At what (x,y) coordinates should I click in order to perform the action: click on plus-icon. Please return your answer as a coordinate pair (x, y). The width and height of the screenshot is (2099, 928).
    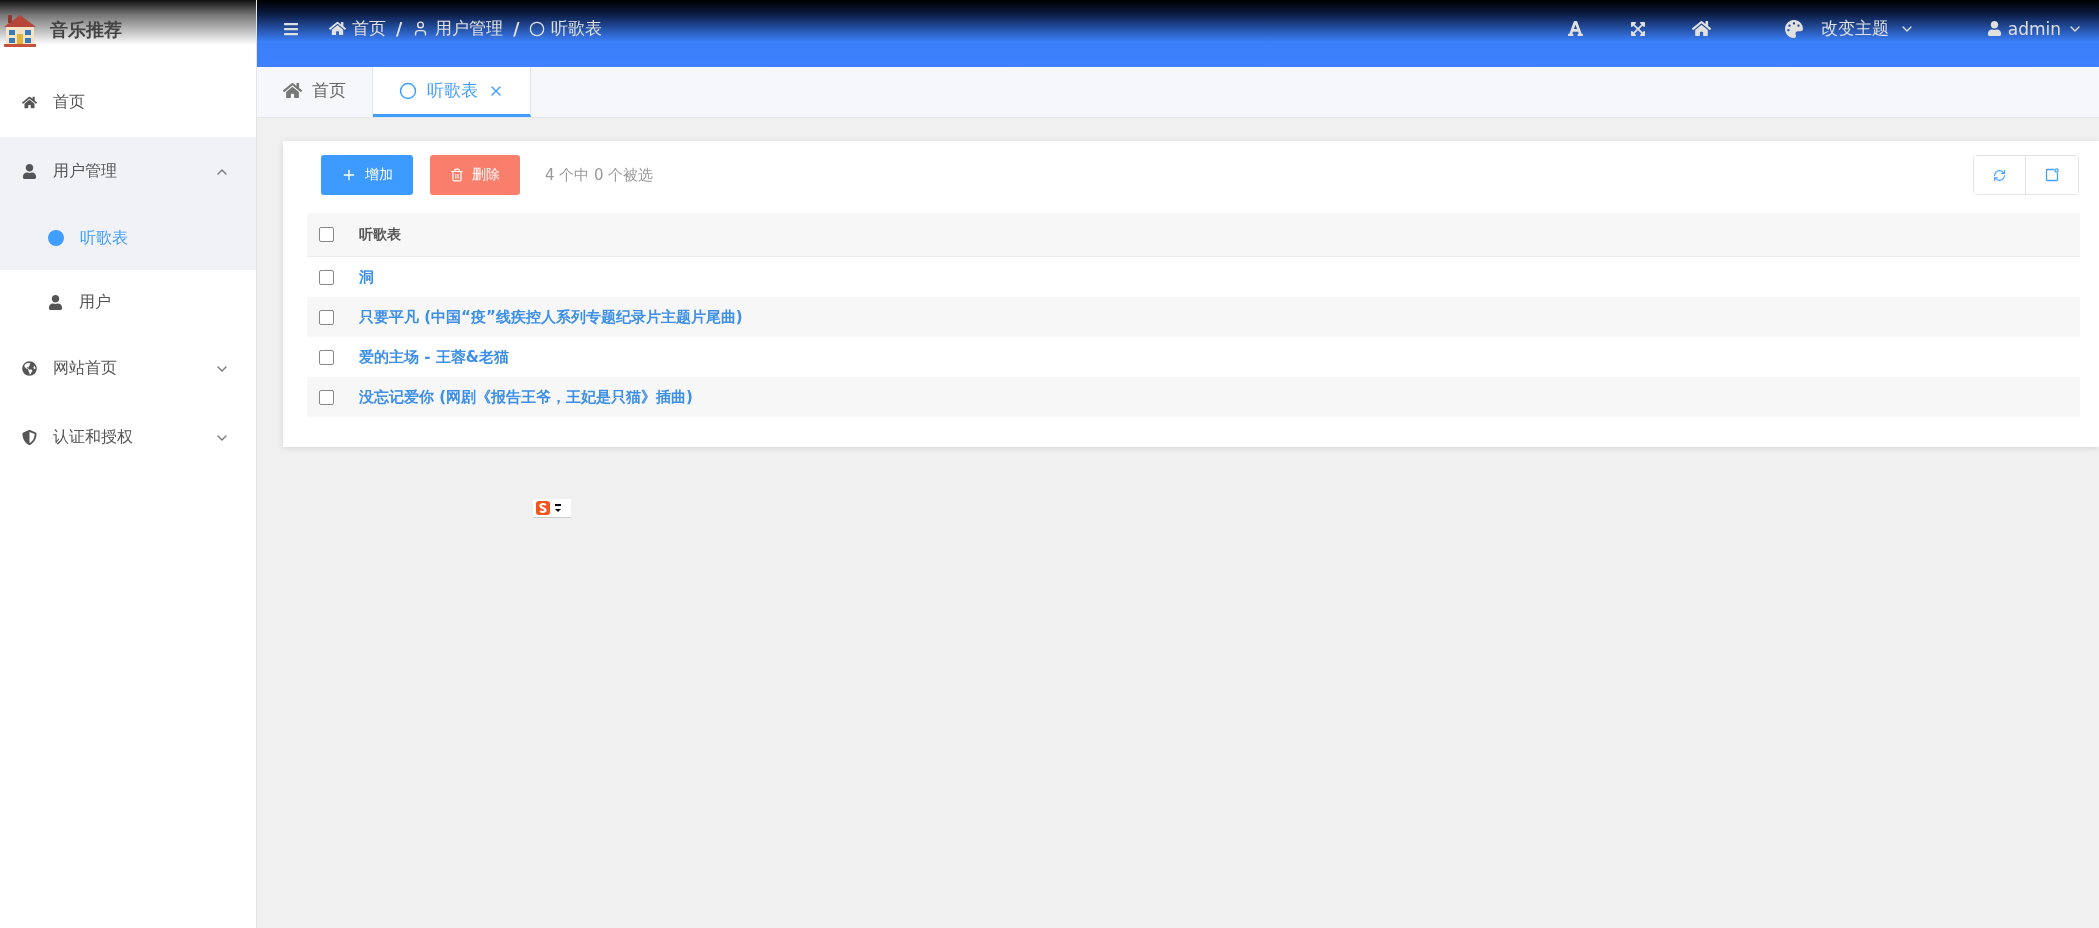
    Looking at the image, I should click on (349, 175).